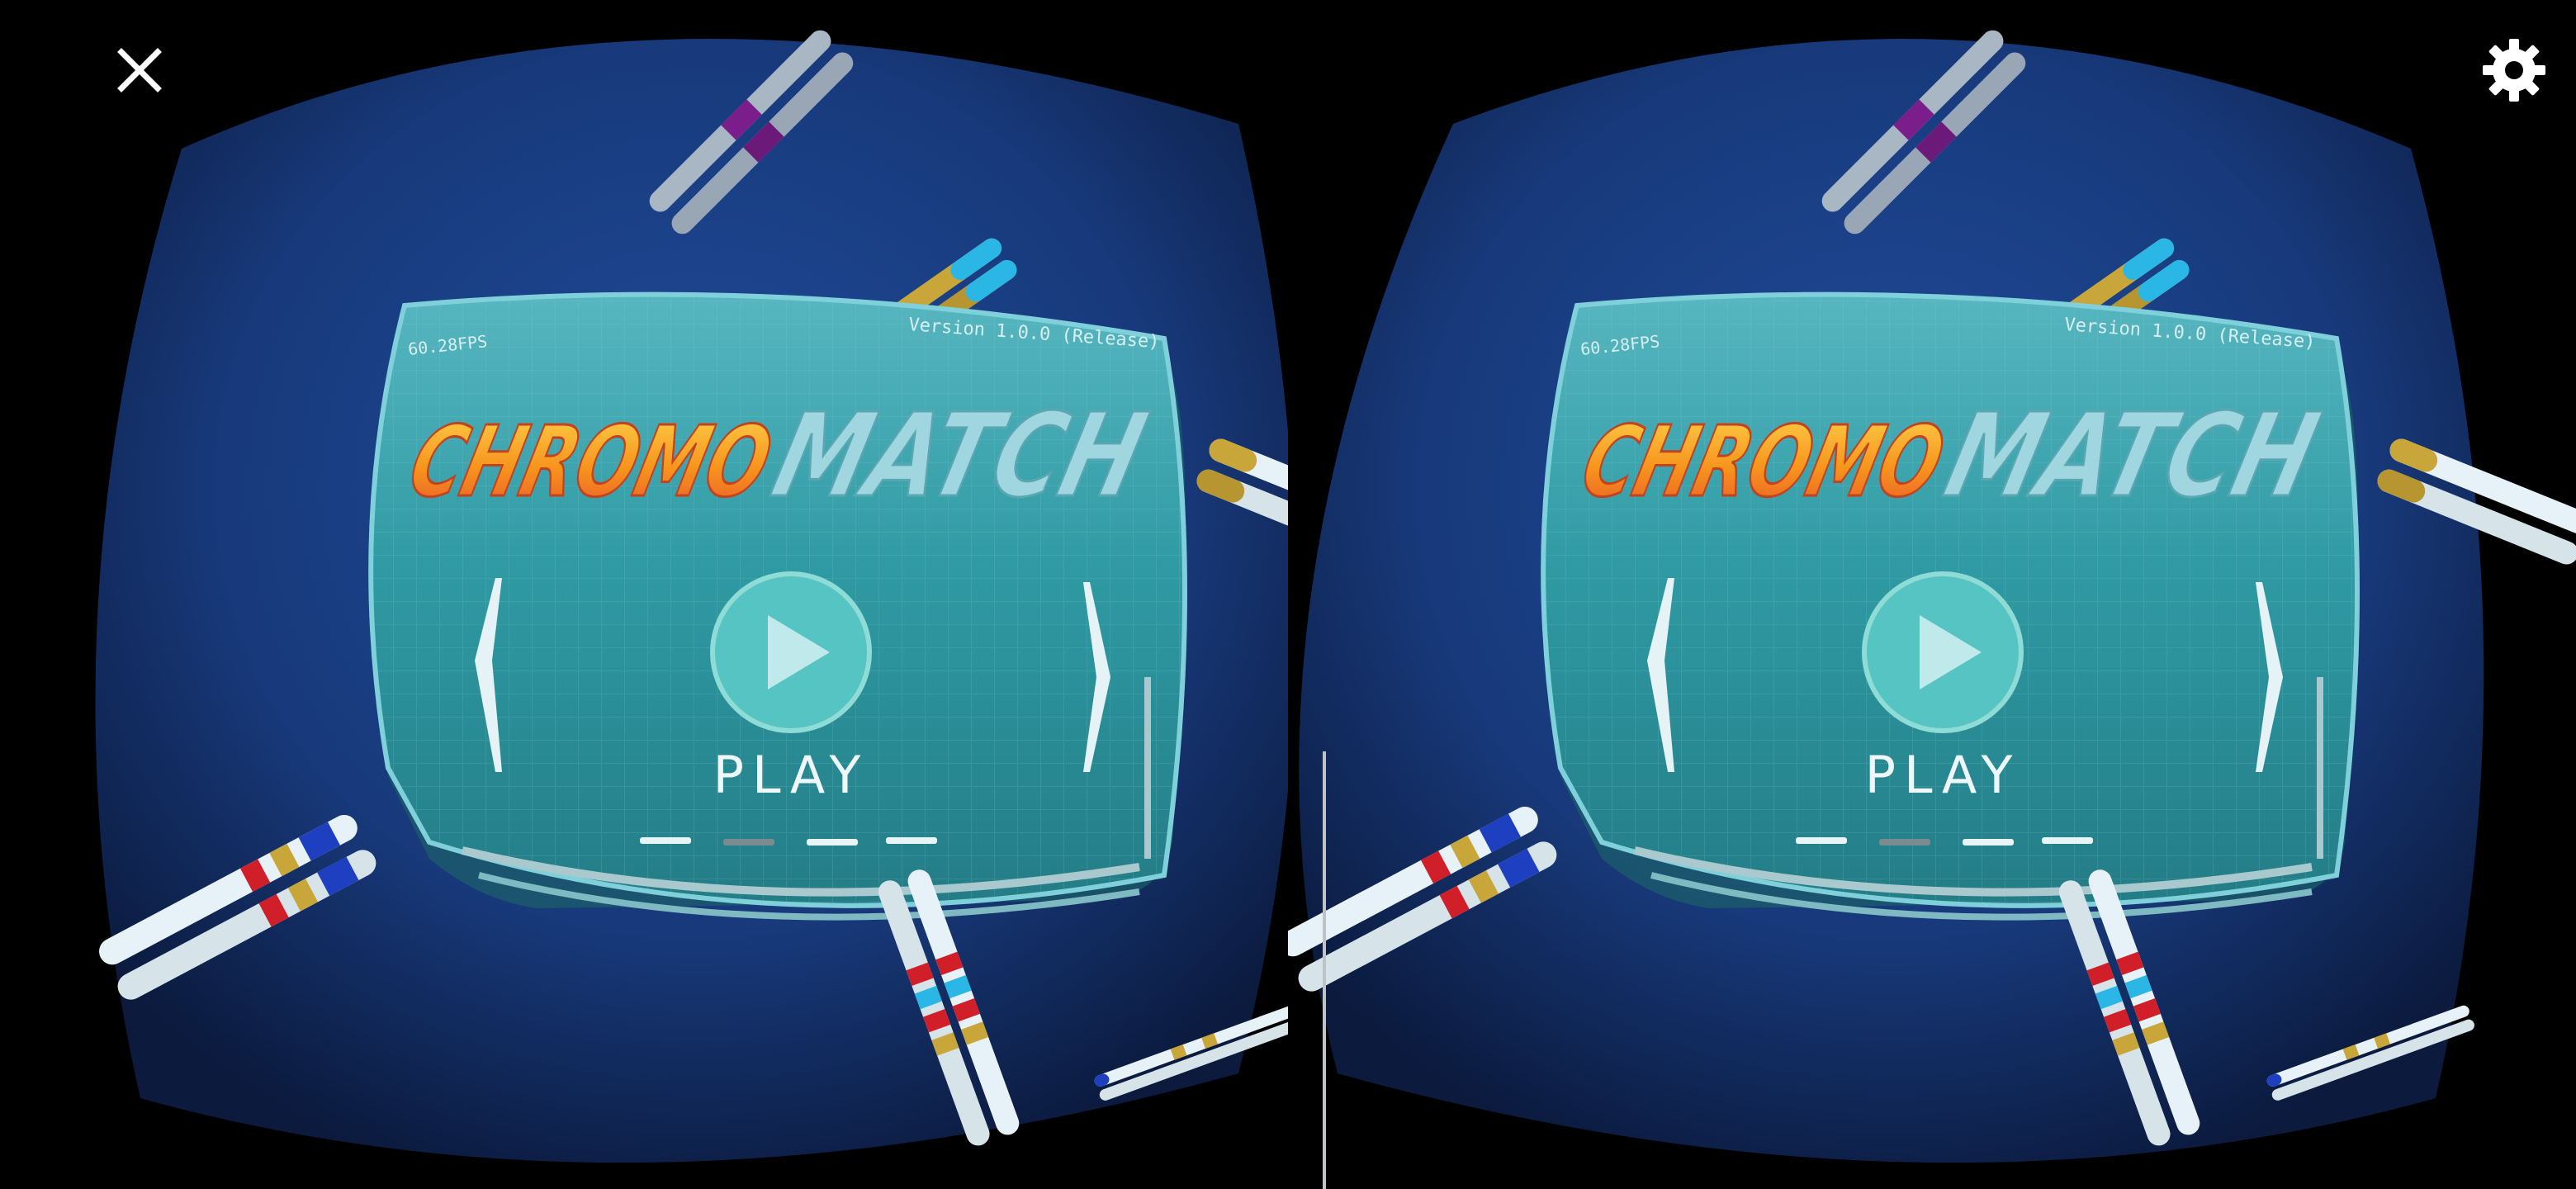 The image size is (2576, 1189). I want to click on gear-icon, so click(2514, 70).